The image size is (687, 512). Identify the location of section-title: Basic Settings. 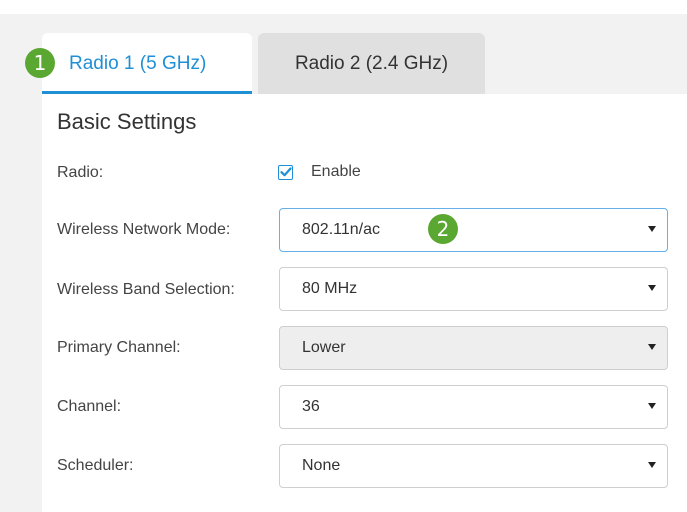
(127, 121).